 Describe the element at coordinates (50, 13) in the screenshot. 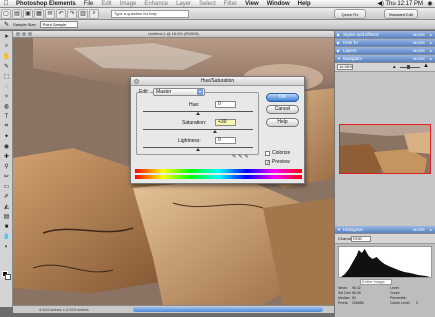

I see `email-icon: ✉` at that location.